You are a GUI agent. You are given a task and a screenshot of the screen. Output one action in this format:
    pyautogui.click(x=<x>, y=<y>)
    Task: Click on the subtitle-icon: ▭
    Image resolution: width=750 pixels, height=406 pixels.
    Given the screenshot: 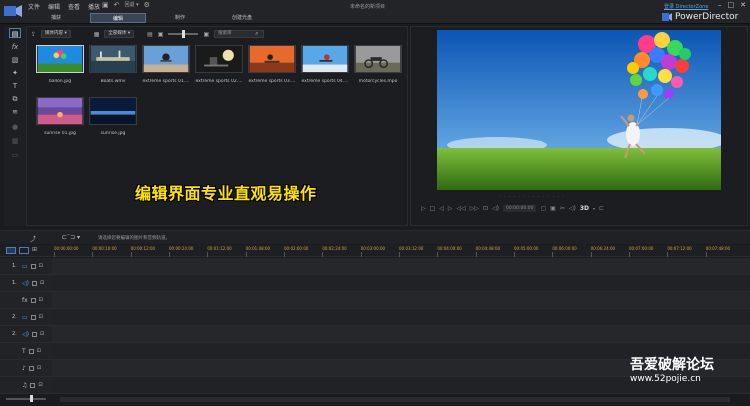 What is the action you would take?
    pyautogui.click(x=15, y=155)
    